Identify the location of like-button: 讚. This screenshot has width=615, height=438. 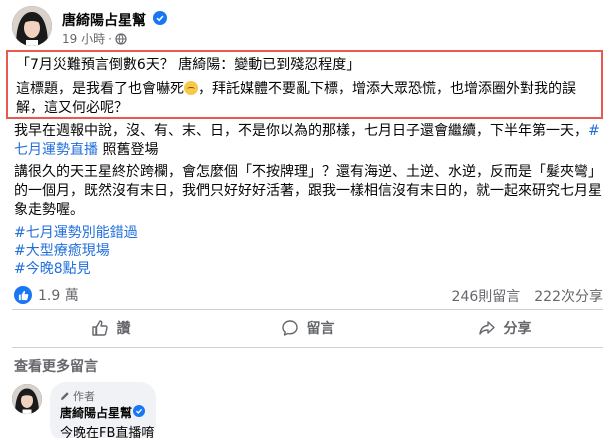
(110, 328).